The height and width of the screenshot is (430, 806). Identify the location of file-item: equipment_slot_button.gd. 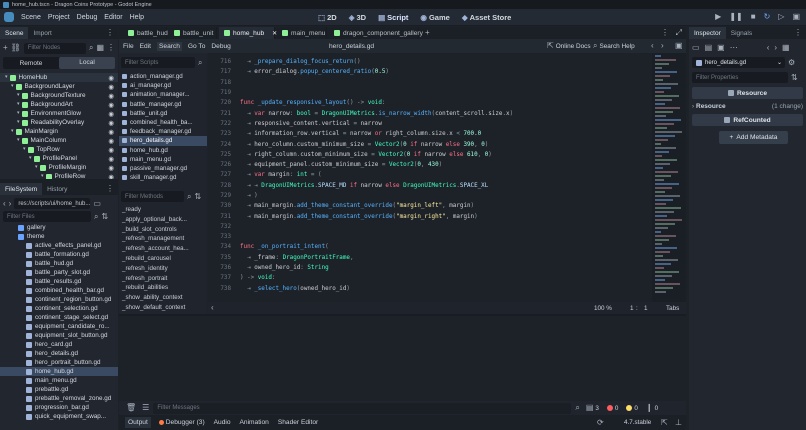
(59, 335).